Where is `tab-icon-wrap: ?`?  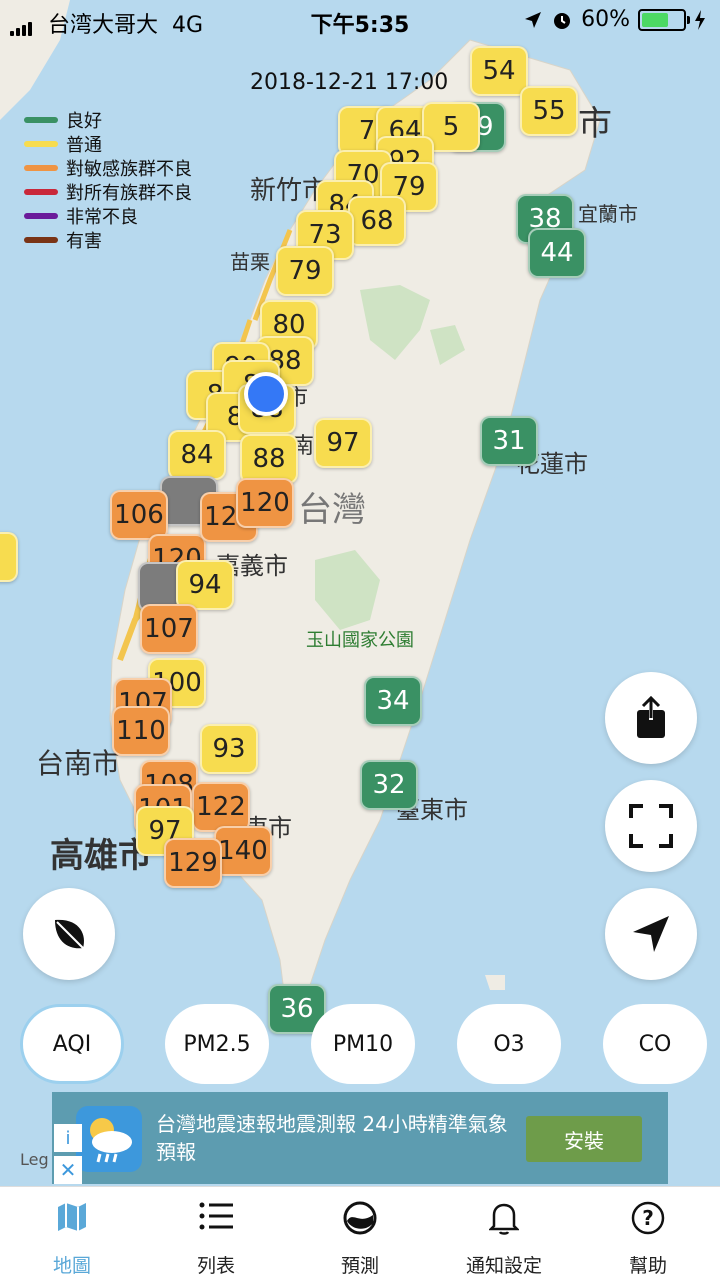
tab-icon-wrap: ? is located at coordinates (648, 1219).